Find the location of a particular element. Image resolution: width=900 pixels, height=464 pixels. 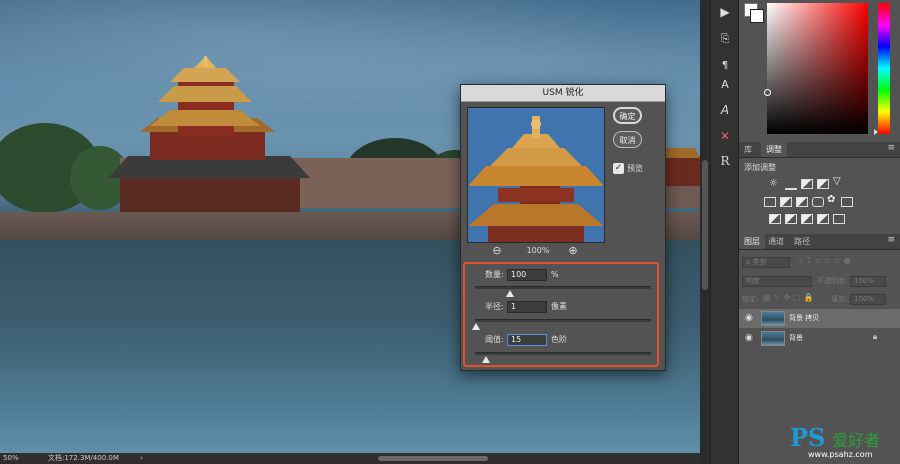

vibrance-icon: ▽ is located at coordinates (837, 181).